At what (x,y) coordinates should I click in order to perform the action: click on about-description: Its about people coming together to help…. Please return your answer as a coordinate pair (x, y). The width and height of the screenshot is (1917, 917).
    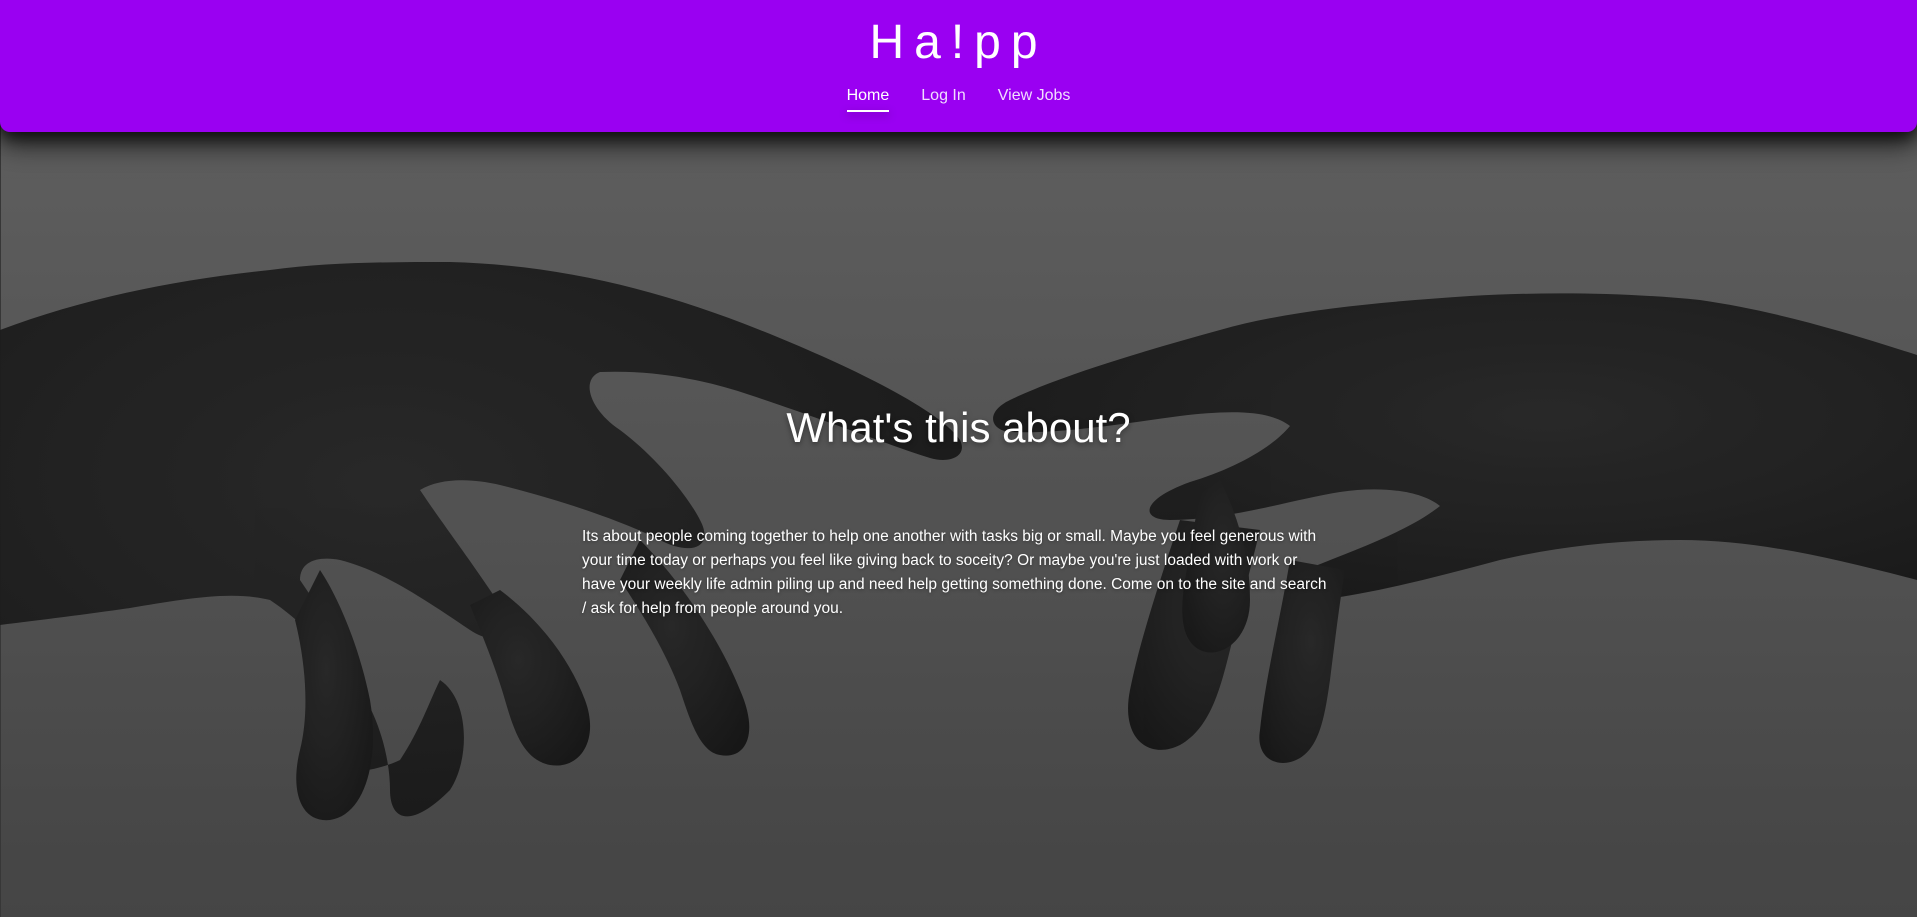
    Looking at the image, I should click on (954, 572).